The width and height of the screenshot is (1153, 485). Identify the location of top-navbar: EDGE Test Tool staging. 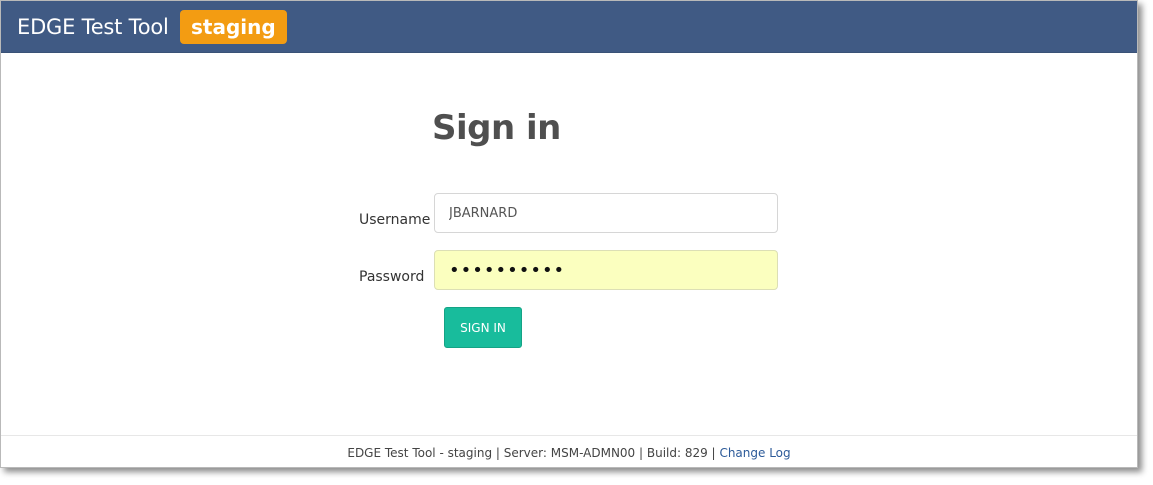
(569, 27).